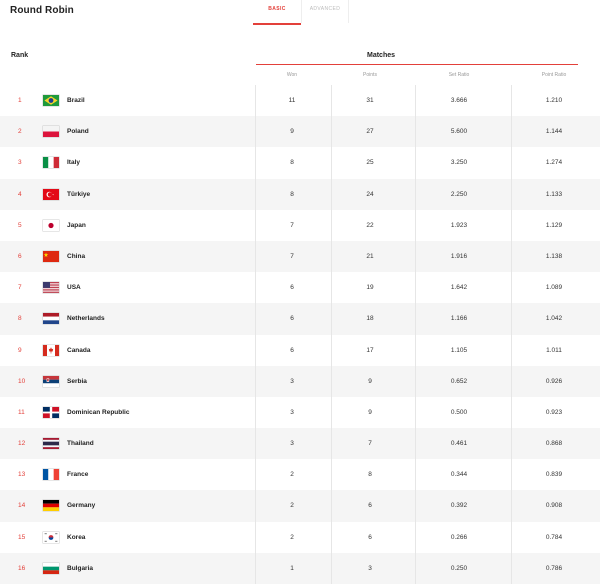  What do you see at coordinates (300, 256) in the screenshot?
I see `table-row: 6 China 7 21 1.916 1.138` at bounding box center [300, 256].